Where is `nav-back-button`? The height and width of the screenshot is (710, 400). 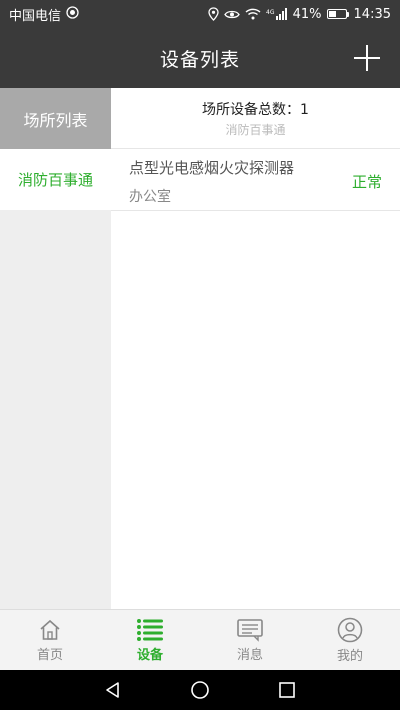 nav-back-button is located at coordinates (113, 690).